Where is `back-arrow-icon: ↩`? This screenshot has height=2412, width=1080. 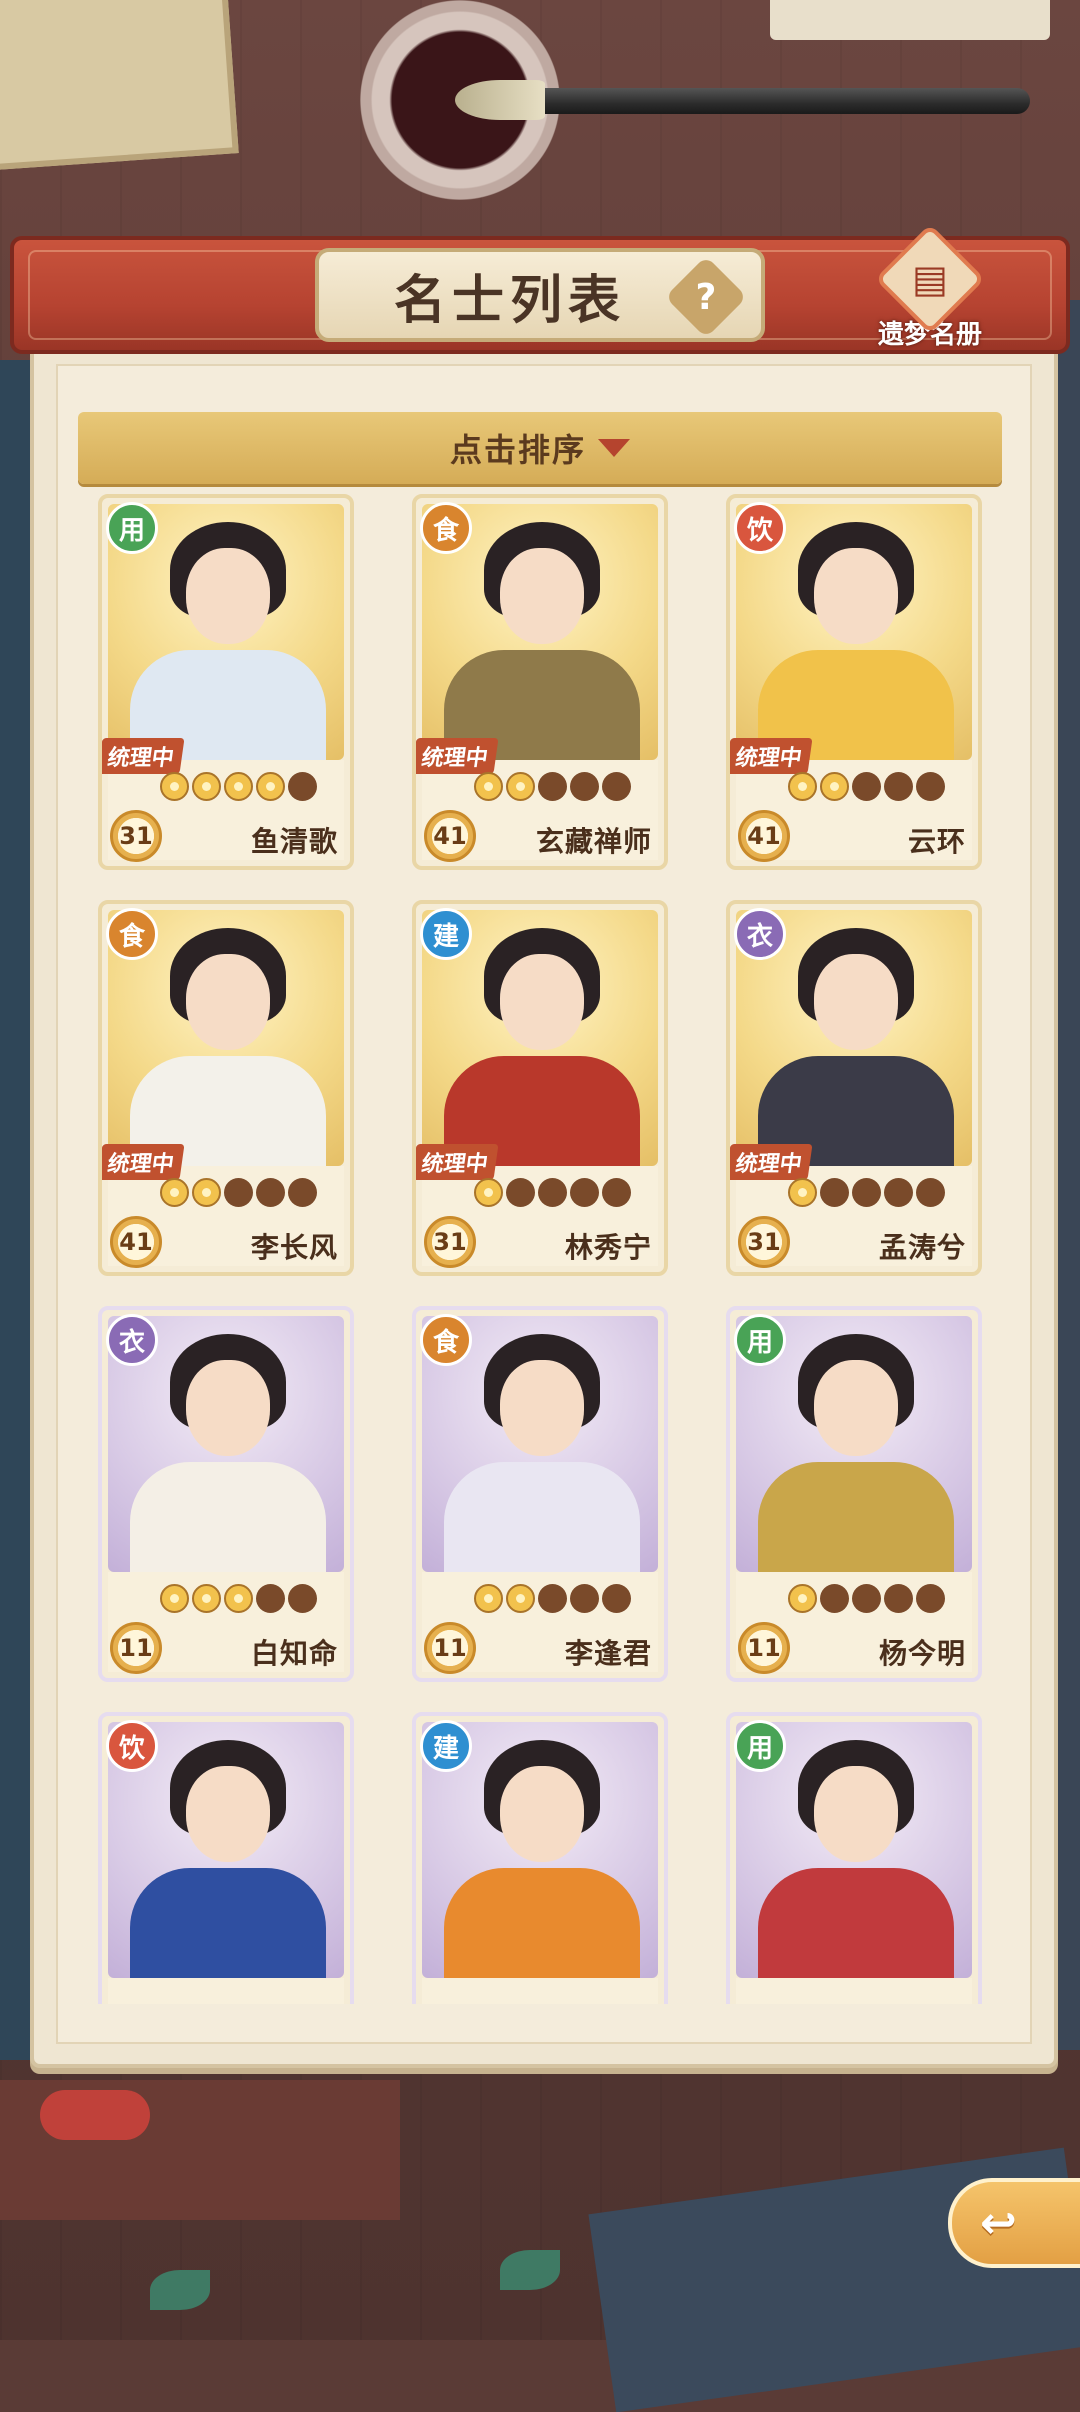
back-arrow-icon: ↩ is located at coordinates (998, 2223).